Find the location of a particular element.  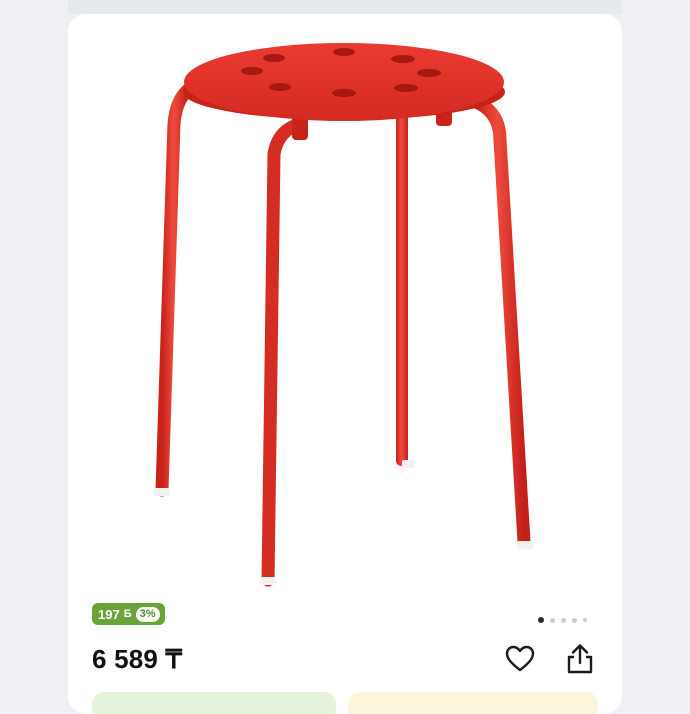

product-price: 6 589 ₸ is located at coordinates (137, 659).